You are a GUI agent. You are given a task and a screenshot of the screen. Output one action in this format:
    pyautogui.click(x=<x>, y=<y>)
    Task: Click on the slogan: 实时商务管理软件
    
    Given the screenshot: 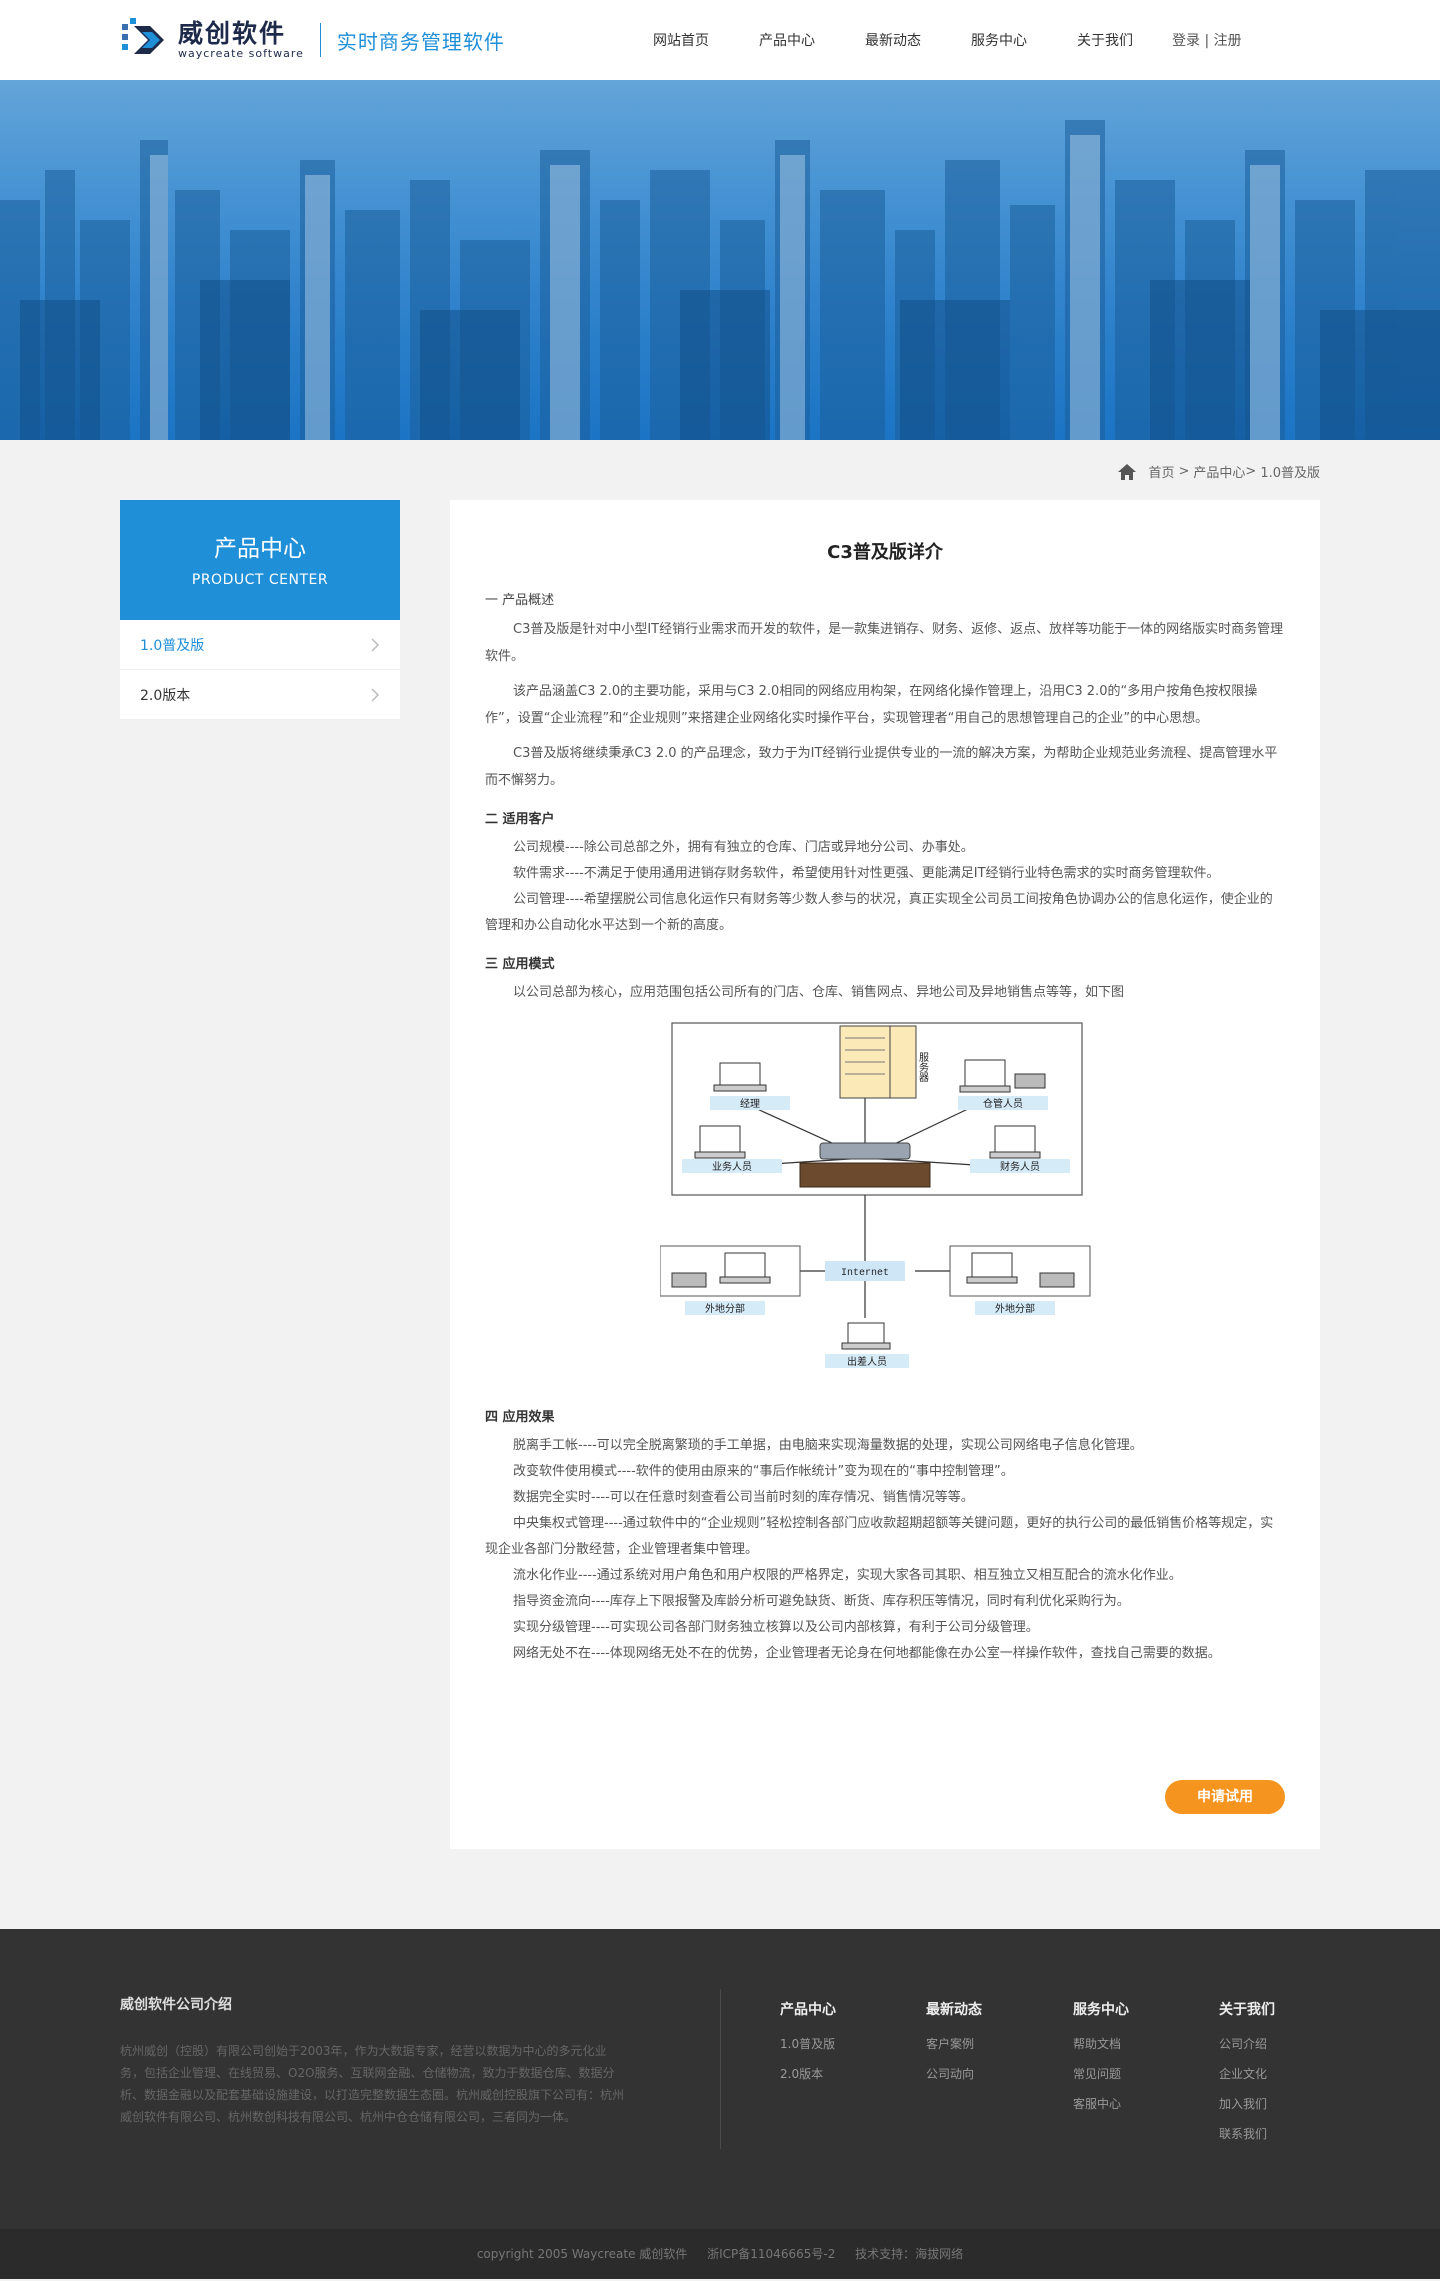 What is the action you would take?
    pyautogui.click(x=420, y=41)
    